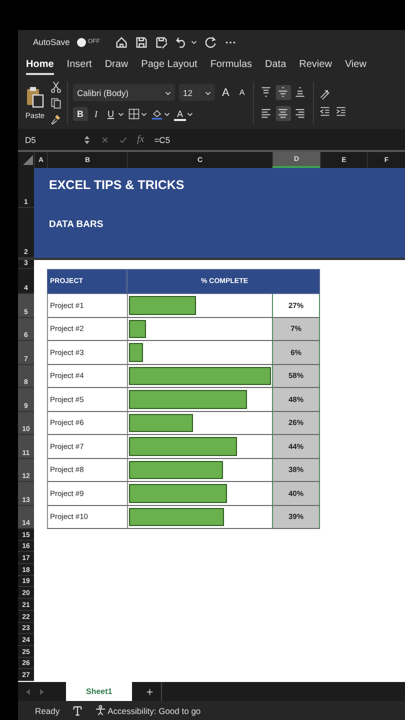  What do you see at coordinates (210, 42) in the screenshot?
I see `redo-icon` at bounding box center [210, 42].